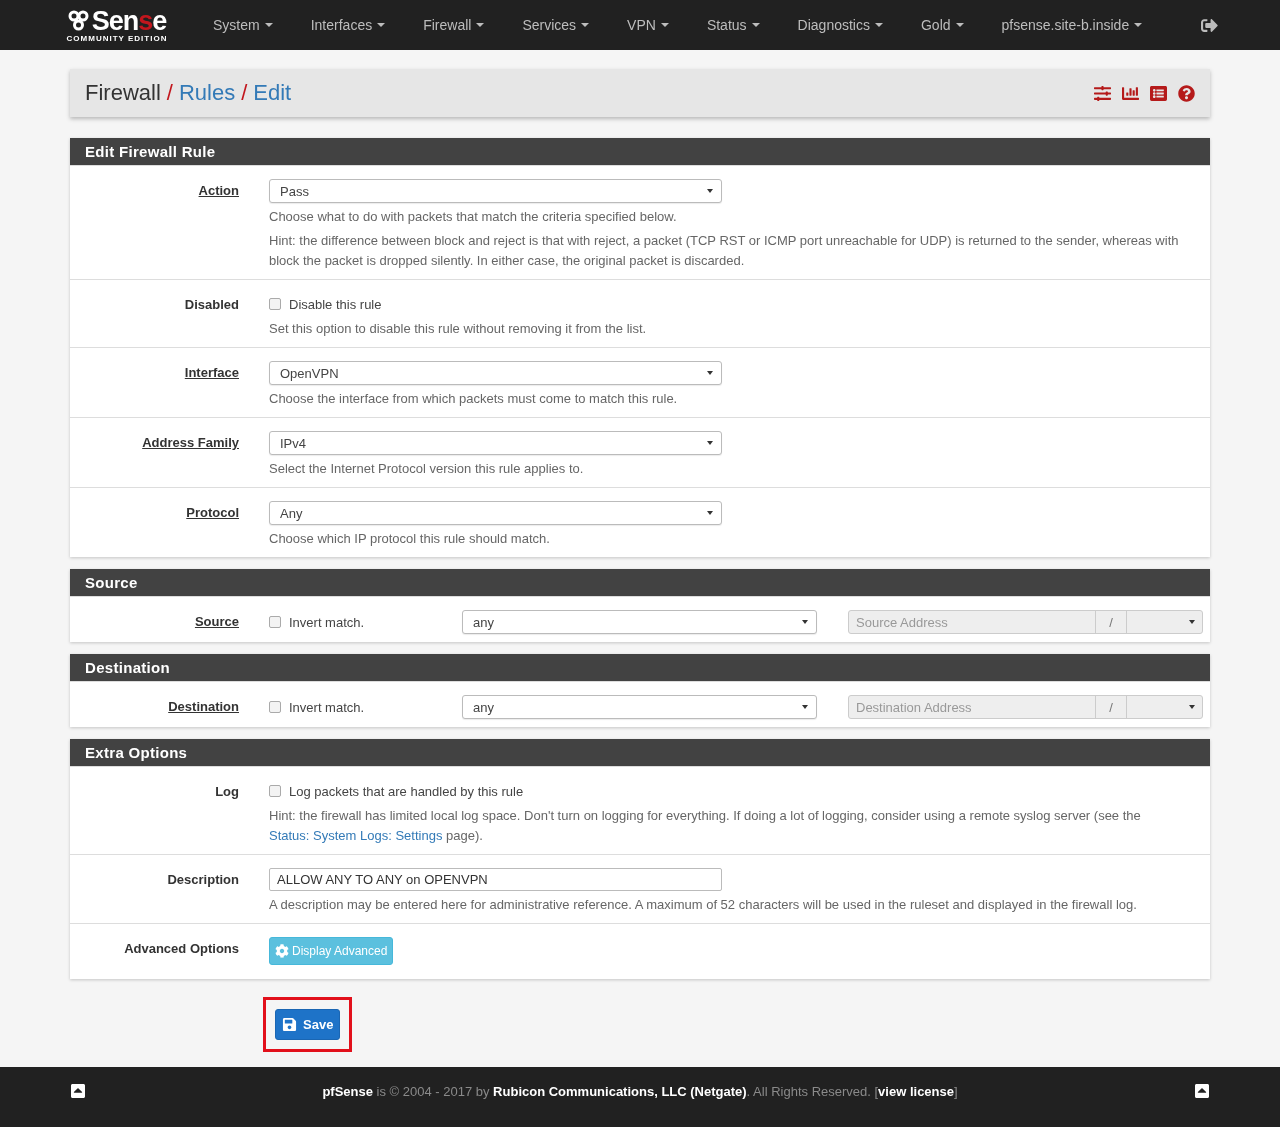  I want to click on help-text: A description may be entered here for administrative reference. A maximum of 52 characters will be used in the ruleset and displayed in the firewall log., so click(703, 905).